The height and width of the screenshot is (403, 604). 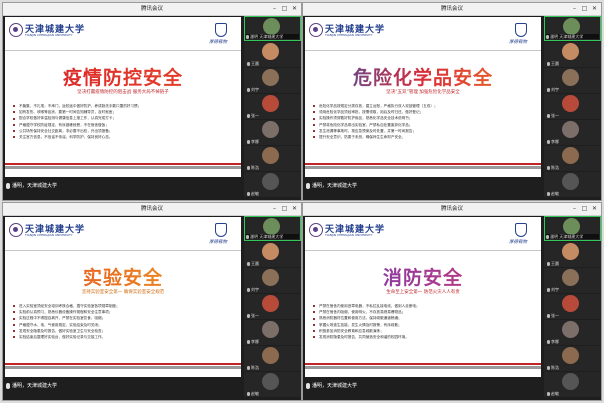 I want to click on bullet-item: 关注官方信息，不信谣不传谣，科学防护，保持良好心态。, so click(x=123, y=137).